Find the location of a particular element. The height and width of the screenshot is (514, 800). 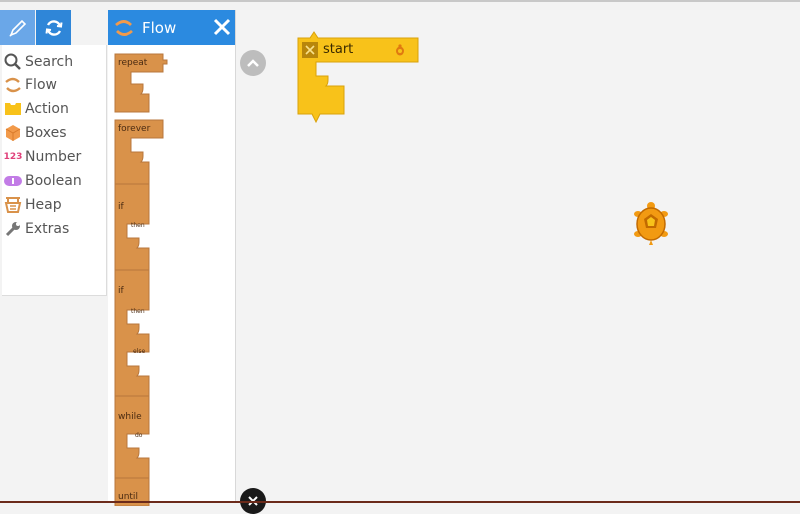

search-icon is located at coordinates (13, 62).